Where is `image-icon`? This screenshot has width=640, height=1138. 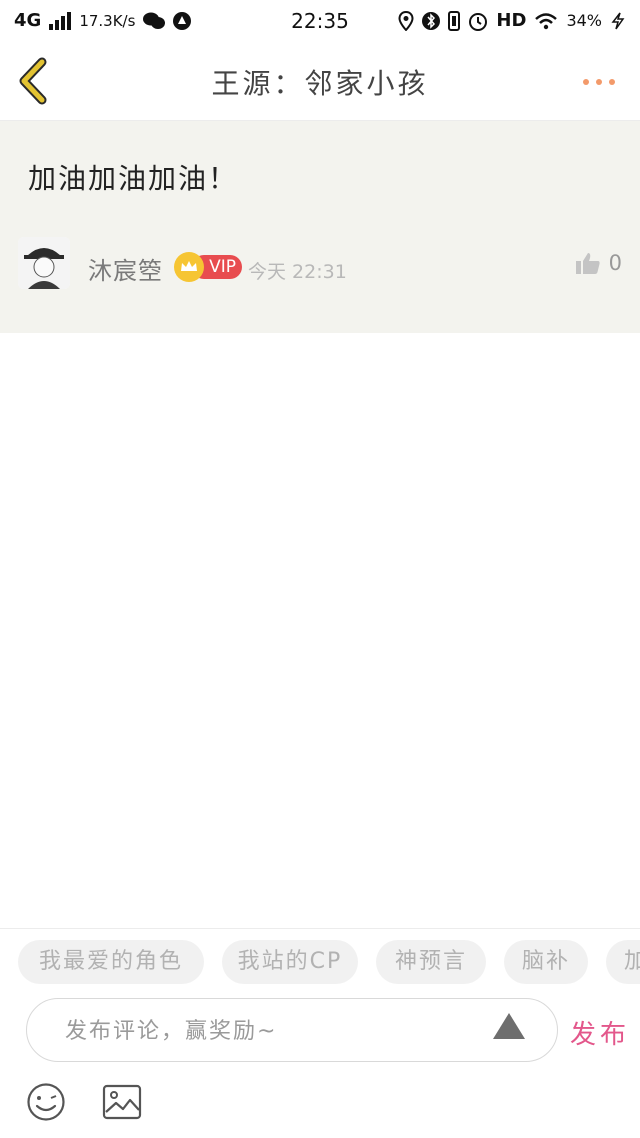 image-icon is located at coordinates (122, 1102).